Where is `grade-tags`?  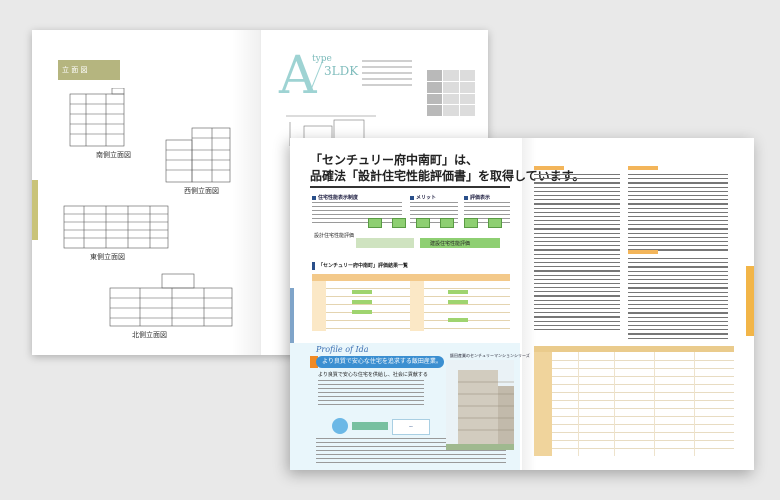 grade-tags is located at coordinates (411, 308).